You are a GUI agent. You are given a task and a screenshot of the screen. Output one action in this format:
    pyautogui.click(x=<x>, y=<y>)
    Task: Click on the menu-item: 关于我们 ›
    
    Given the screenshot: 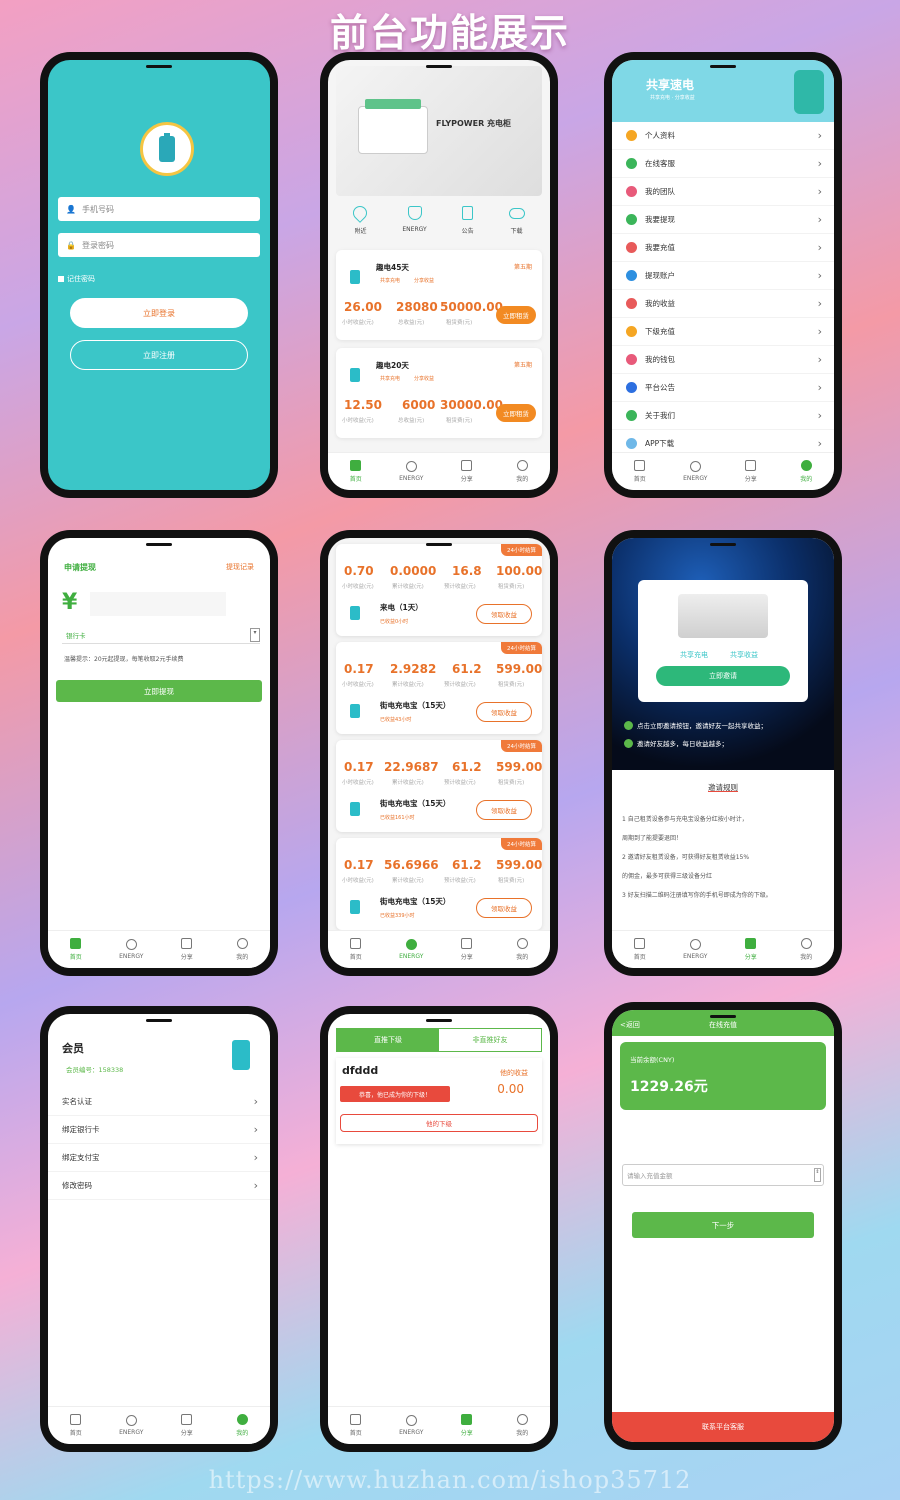 What is the action you would take?
    pyautogui.click(x=723, y=416)
    